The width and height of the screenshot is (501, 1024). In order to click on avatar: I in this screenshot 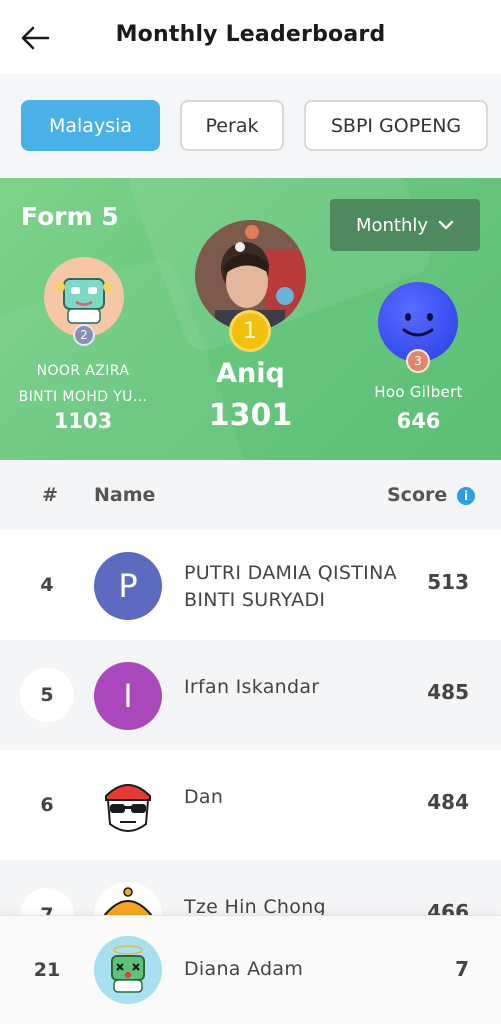, I will do `click(128, 696)`.